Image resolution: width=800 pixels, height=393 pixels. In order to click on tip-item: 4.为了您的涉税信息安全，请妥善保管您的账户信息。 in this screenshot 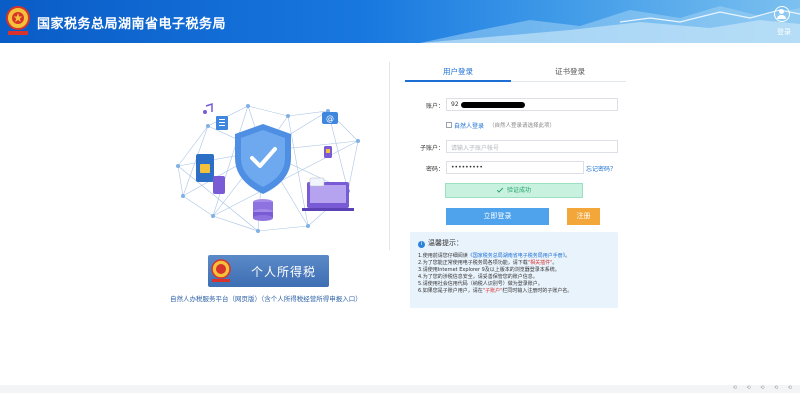, I will do `click(478, 277)`.